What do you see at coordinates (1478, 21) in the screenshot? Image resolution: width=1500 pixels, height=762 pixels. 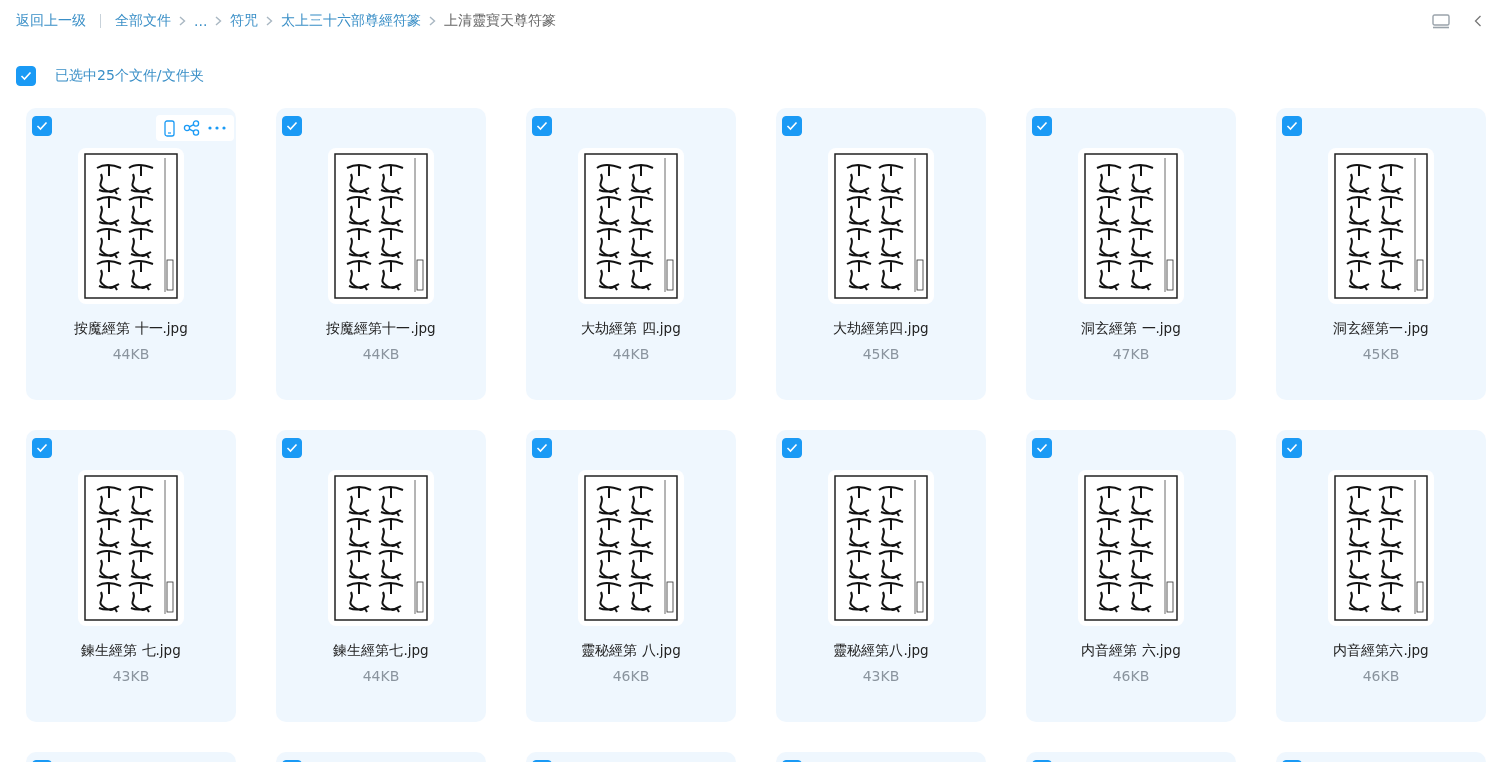 I see `chevron-left-icon` at bounding box center [1478, 21].